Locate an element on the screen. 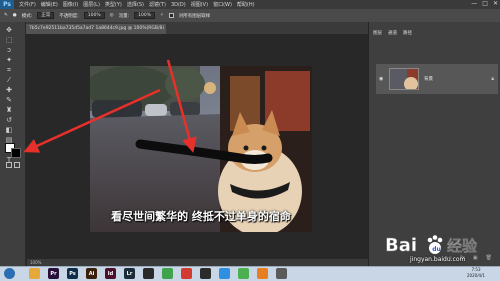  baidu-brand-text: Bai is located at coordinates (401, 245).